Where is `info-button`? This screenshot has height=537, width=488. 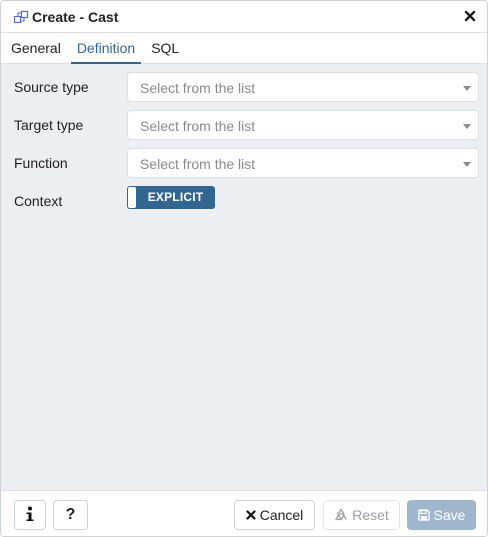
info-button is located at coordinates (30, 515).